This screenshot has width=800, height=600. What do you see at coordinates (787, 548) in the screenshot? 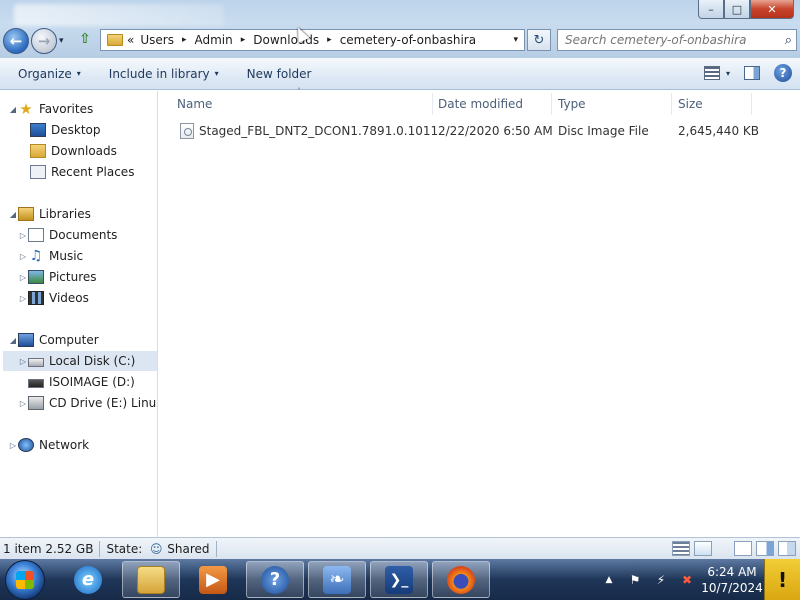
I see `layout-details-pane-icon` at bounding box center [787, 548].